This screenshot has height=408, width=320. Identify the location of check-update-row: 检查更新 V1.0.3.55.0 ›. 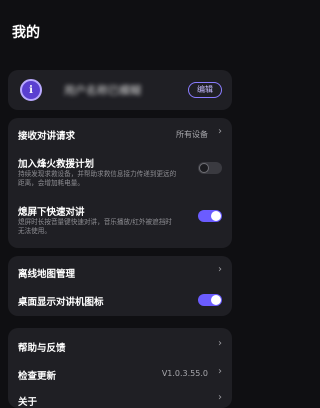
(120, 370).